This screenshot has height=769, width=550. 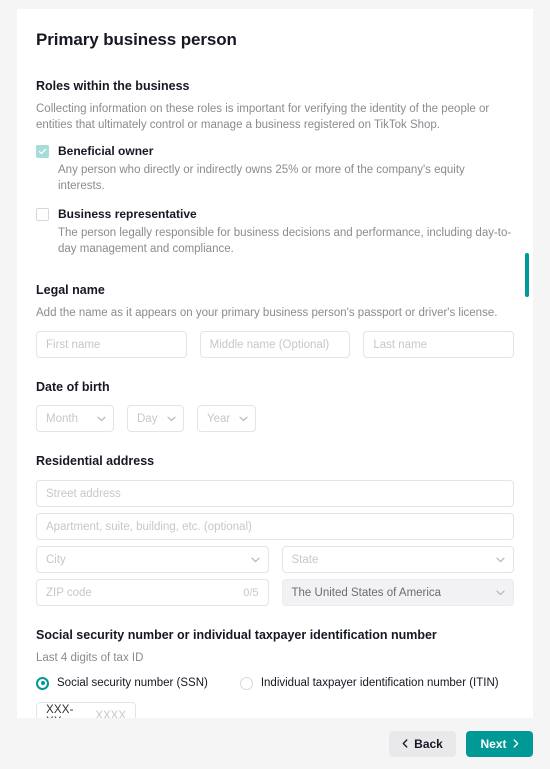 What do you see at coordinates (528, 363) in the screenshot?
I see `card-scrollbar` at bounding box center [528, 363].